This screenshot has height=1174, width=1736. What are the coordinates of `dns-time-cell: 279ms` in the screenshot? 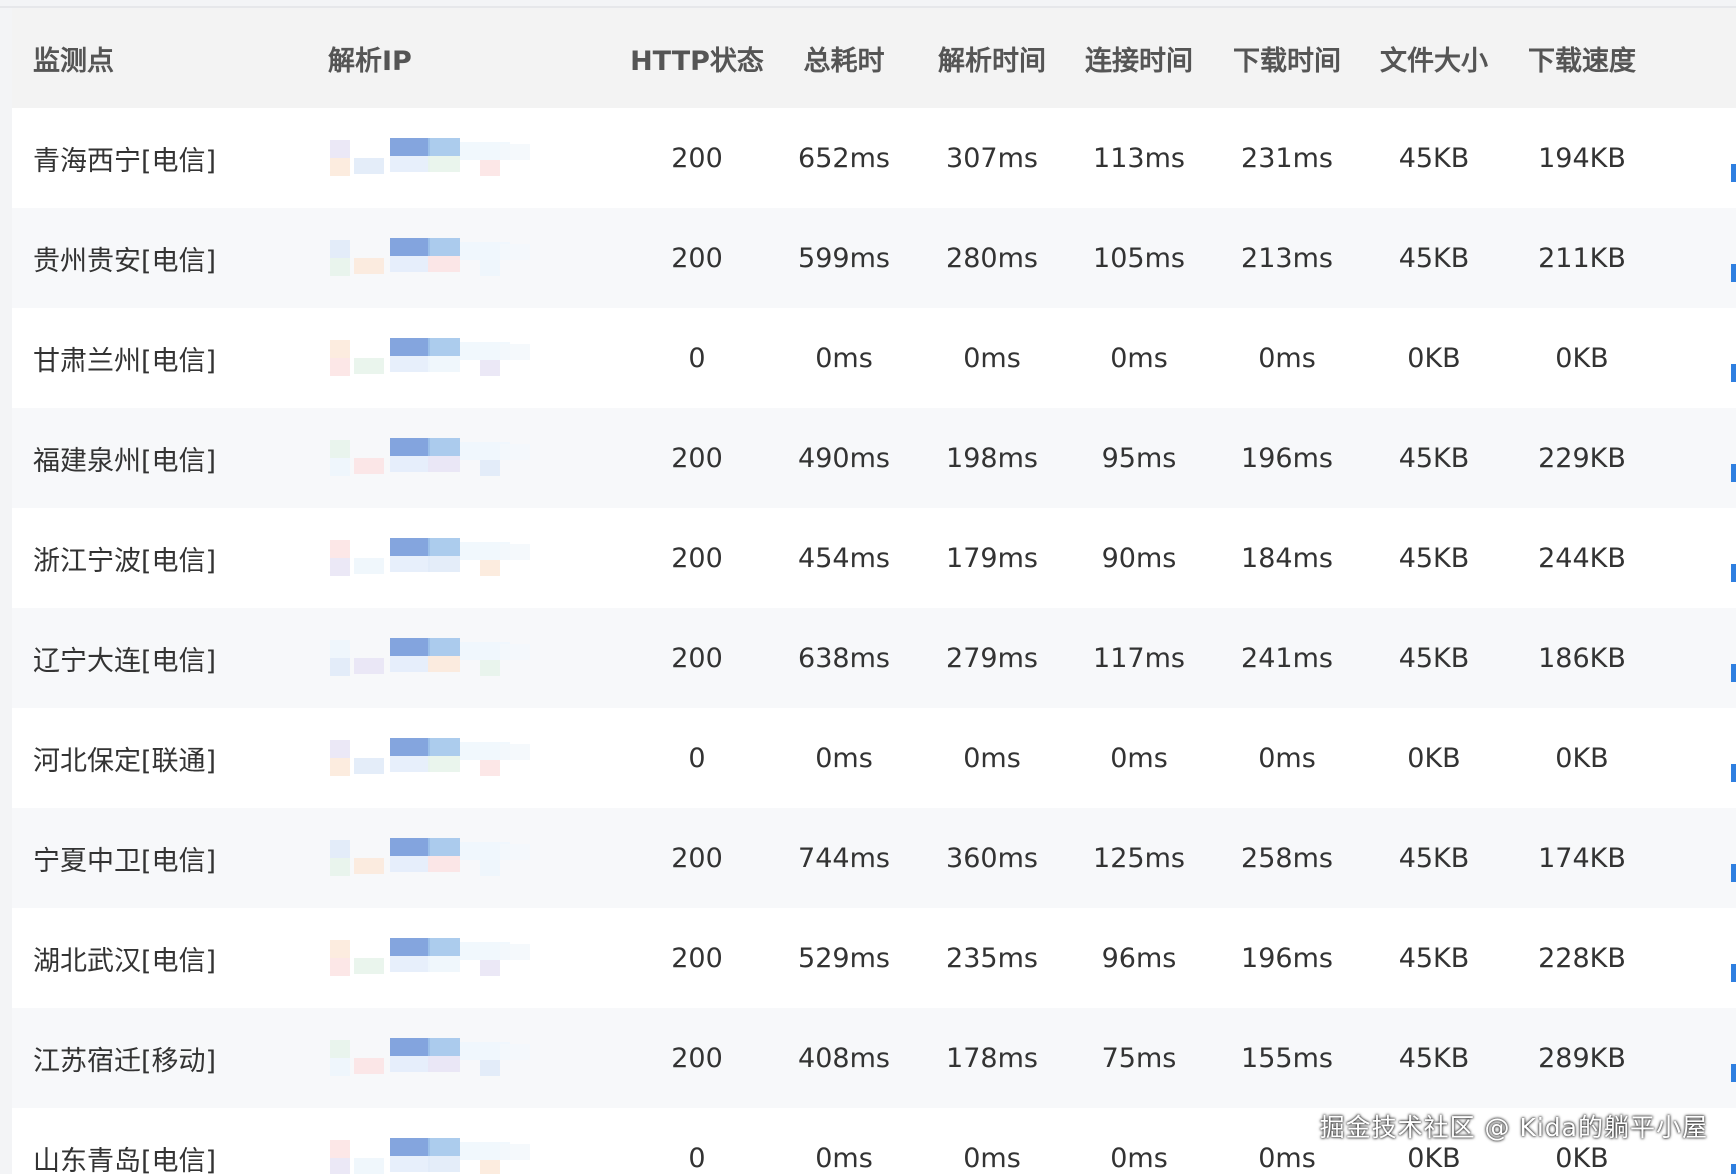 It's located at (992, 658).